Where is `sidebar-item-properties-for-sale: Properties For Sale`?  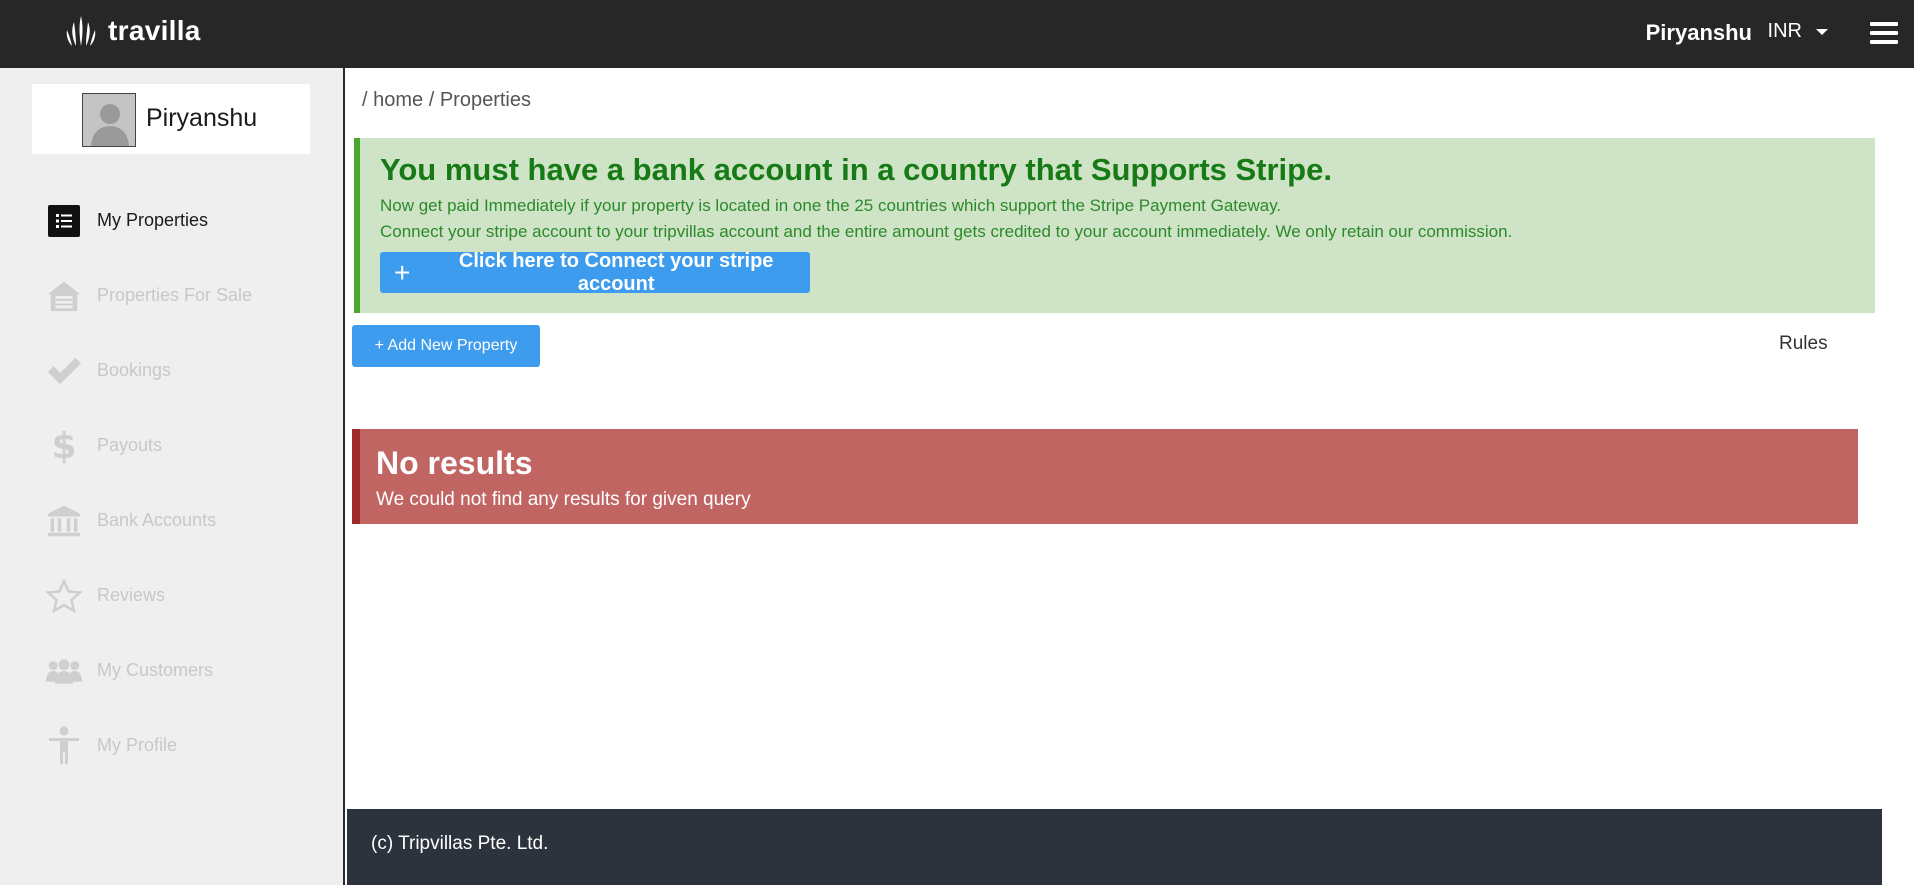 sidebar-item-properties-for-sale: Properties For Sale is located at coordinates (172, 295).